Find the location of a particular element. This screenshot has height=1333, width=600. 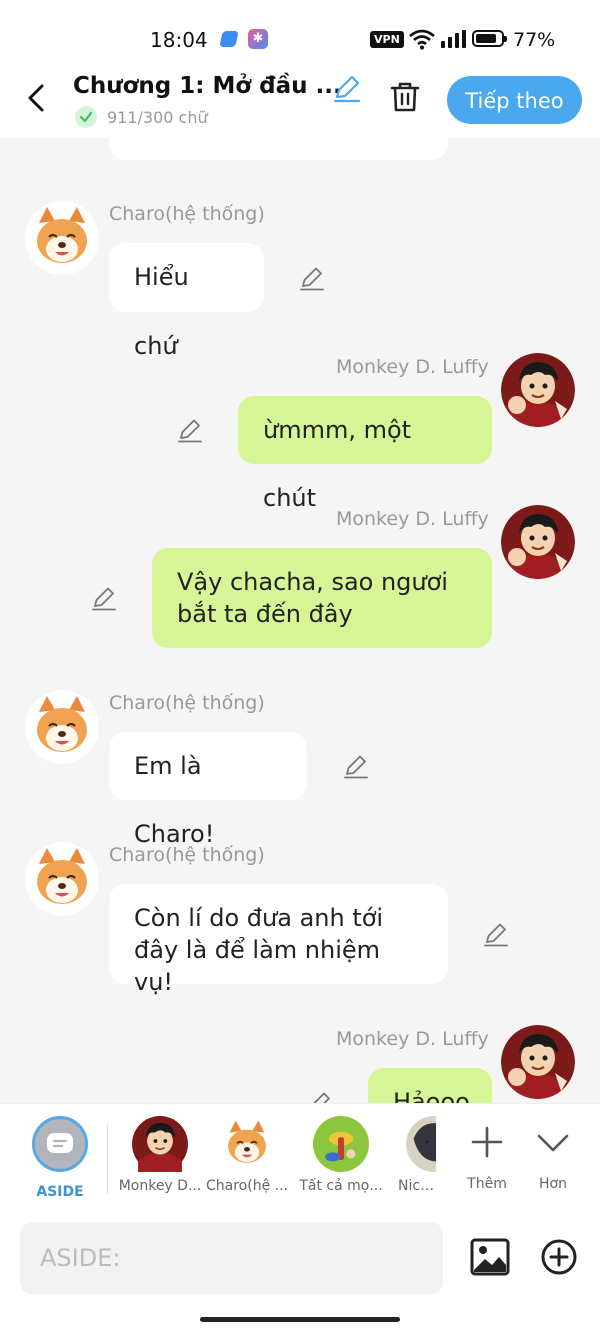

plus-icon is located at coordinates (487, 1142).